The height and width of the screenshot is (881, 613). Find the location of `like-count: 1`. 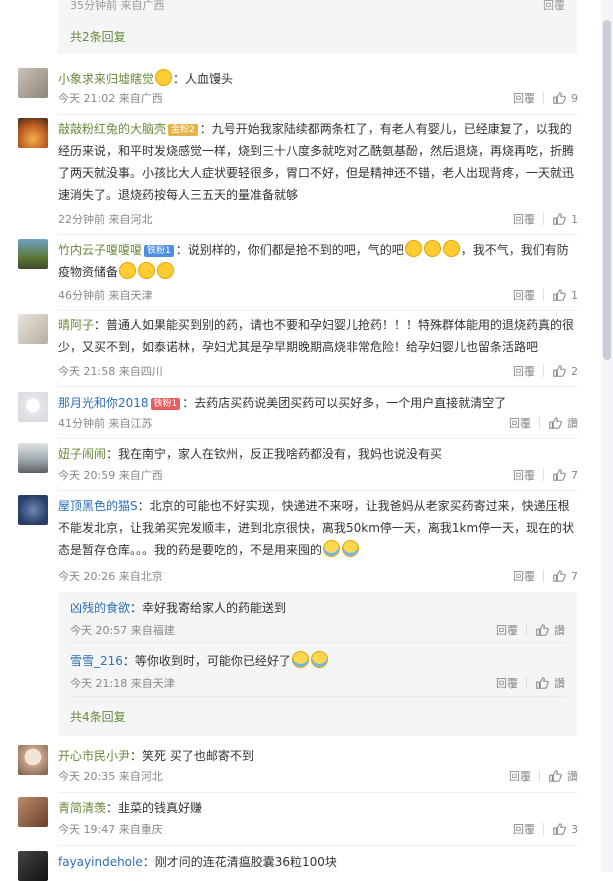

like-count: 1 is located at coordinates (574, 219).